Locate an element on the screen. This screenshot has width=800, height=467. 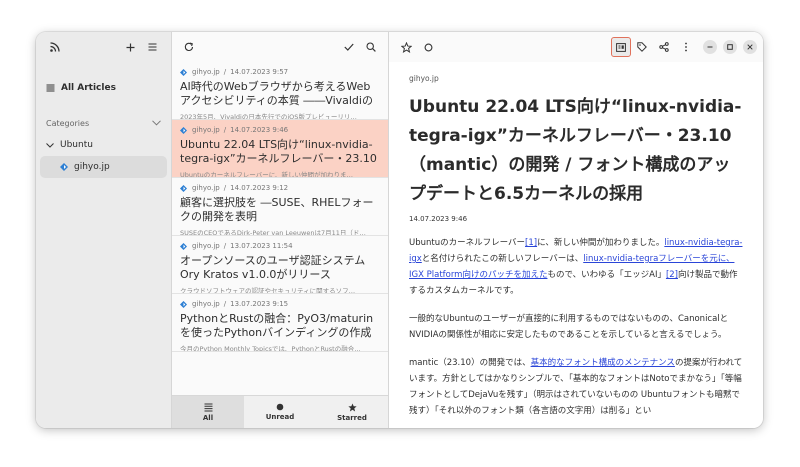
text: もので、いわゆる「エッジAI」 is located at coordinates (606, 275).